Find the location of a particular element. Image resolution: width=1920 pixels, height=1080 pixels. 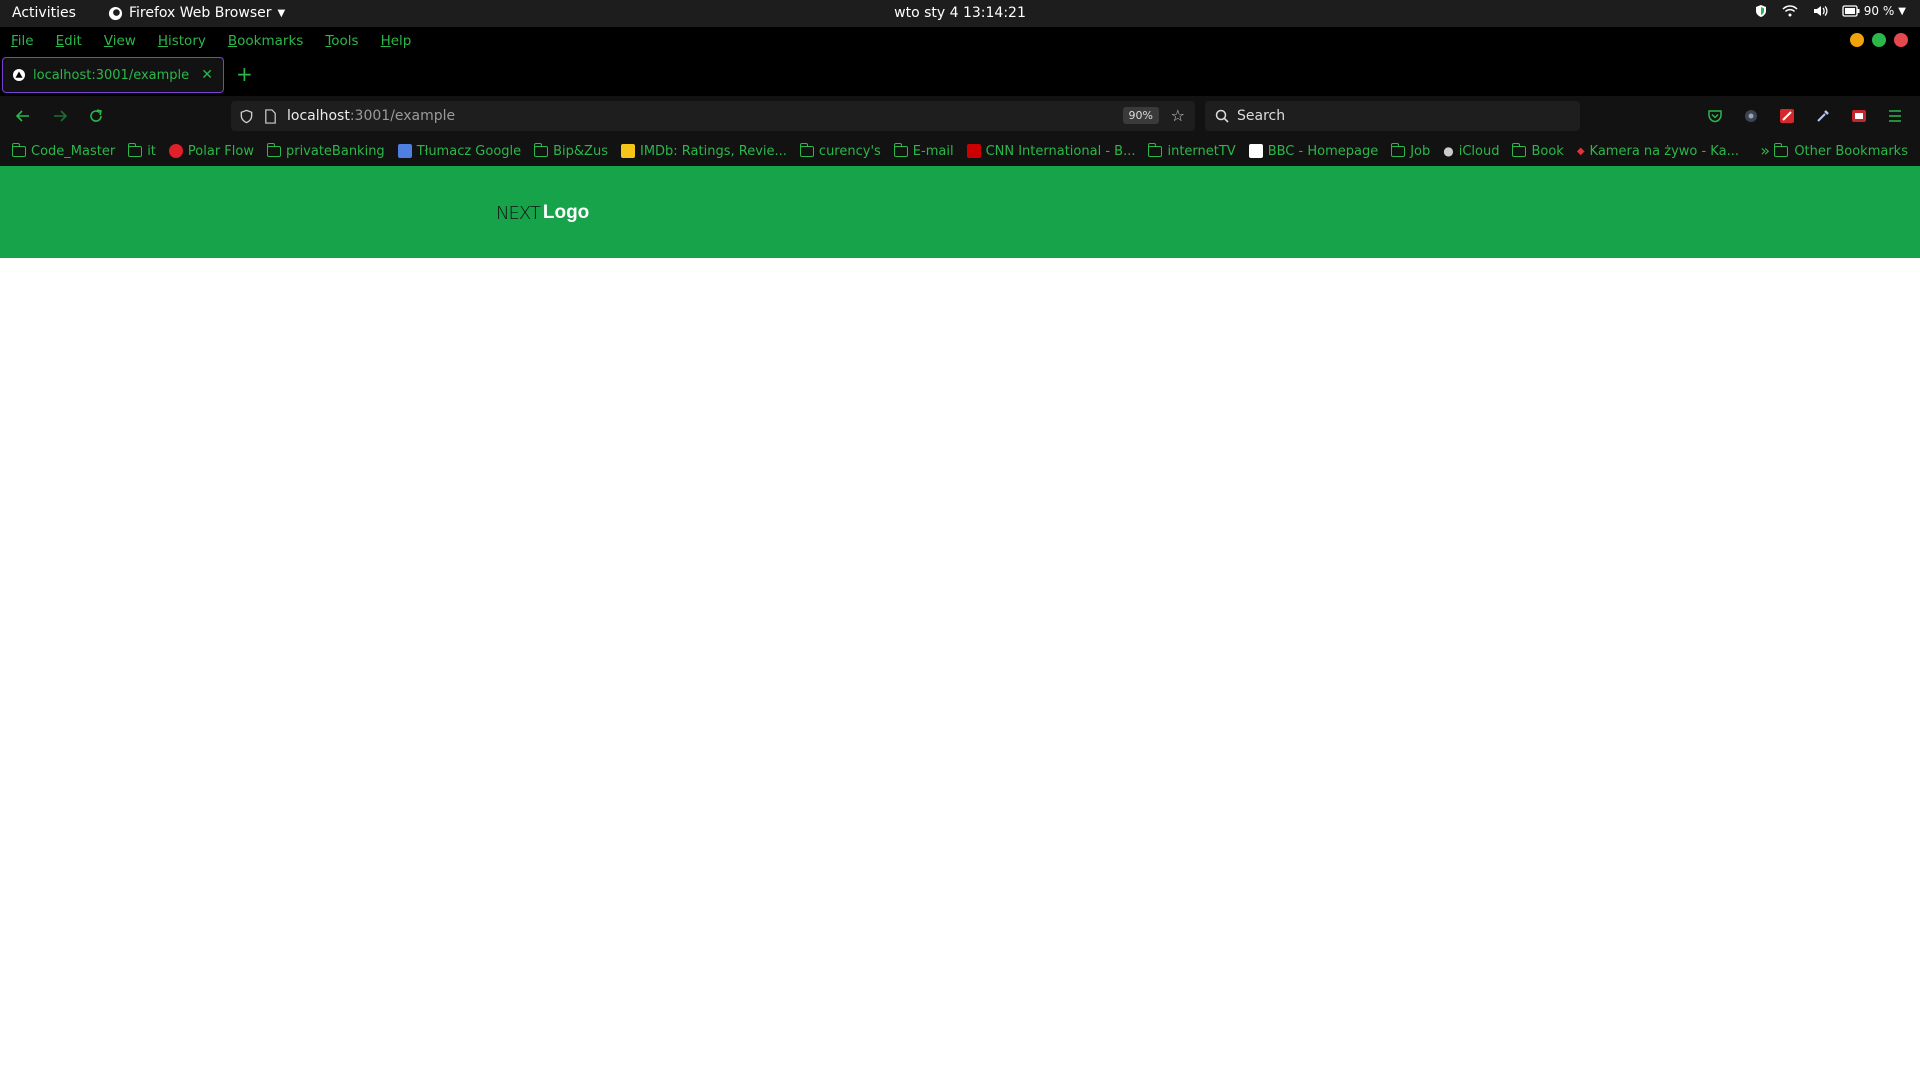

camera-icon: ◆ is located at coordinates (1580, 151).